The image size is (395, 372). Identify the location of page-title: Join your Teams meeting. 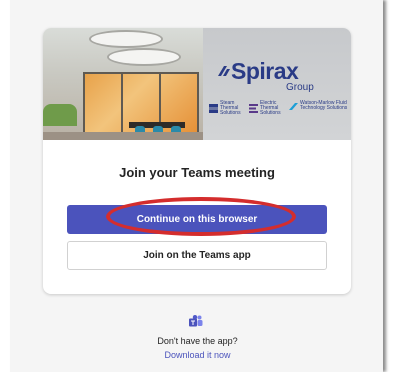
(197, 172).